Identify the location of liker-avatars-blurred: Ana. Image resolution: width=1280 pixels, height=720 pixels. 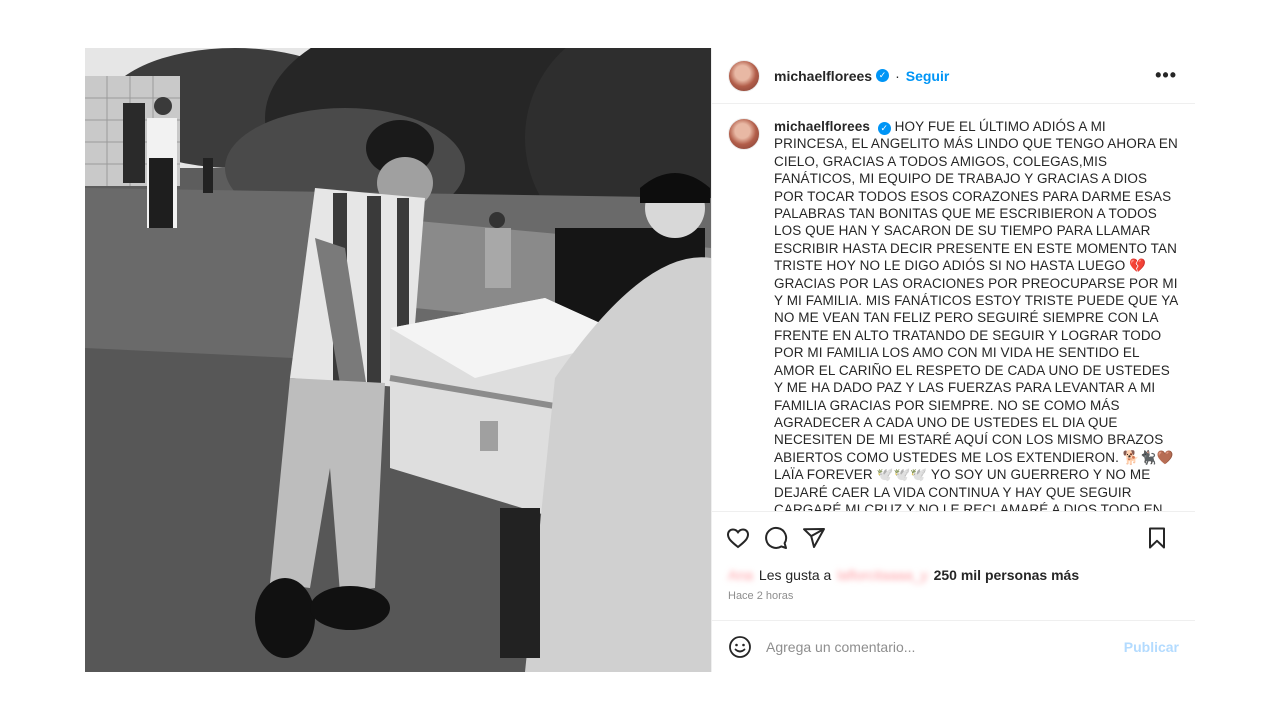
(740, 575).